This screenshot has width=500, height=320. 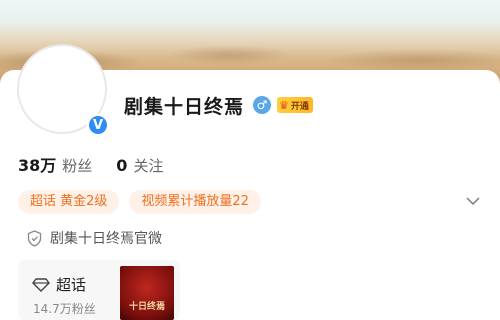 I want to click on tag-super-topic-level: 超话 黄金2级, so click(x=69, y=202).